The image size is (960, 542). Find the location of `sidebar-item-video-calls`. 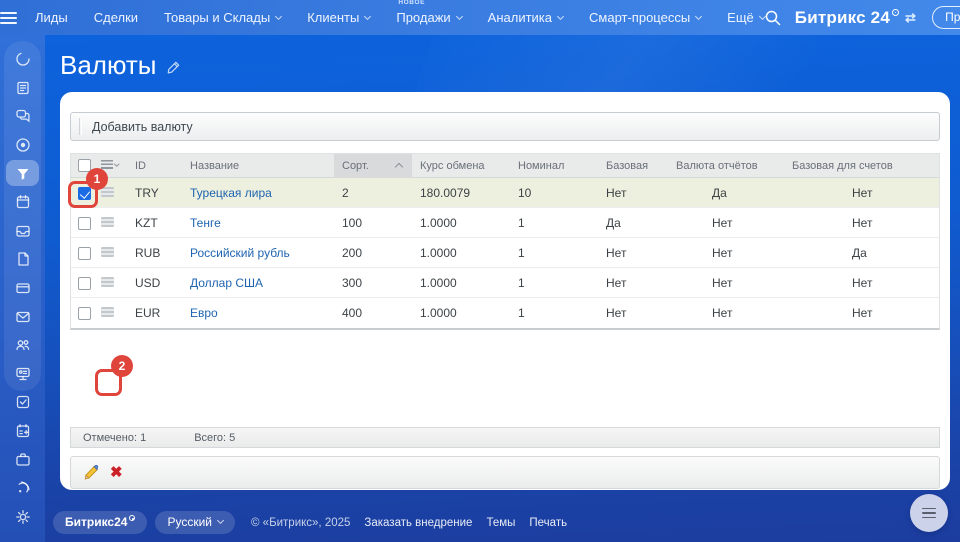

sidebar-item-video-calls is located at coordinates (22, 145).